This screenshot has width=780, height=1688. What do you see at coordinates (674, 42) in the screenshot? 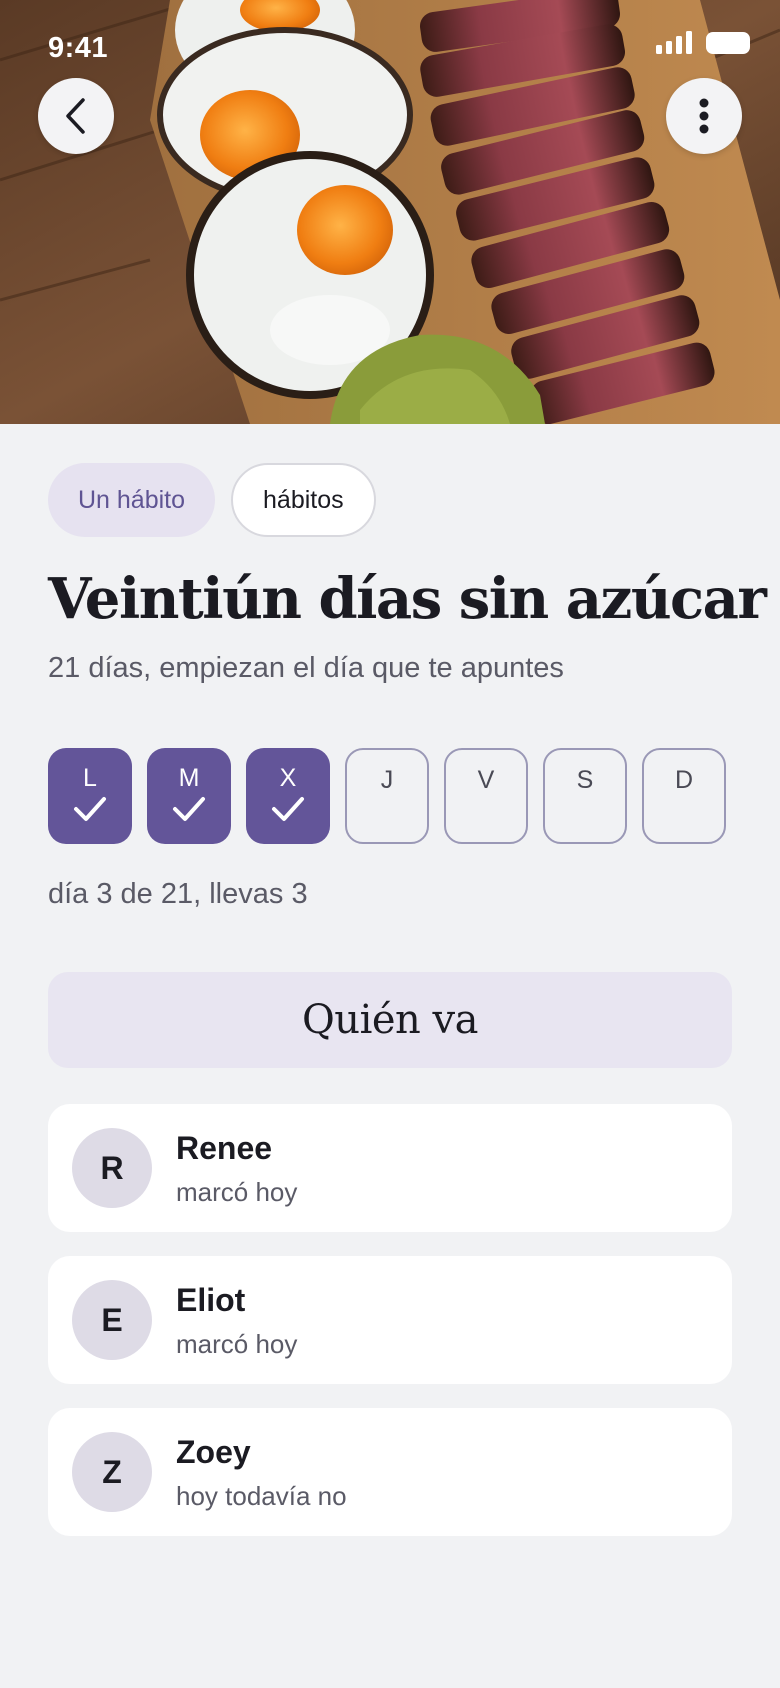
I see `signal-icon` at bounding box center [674, 42].